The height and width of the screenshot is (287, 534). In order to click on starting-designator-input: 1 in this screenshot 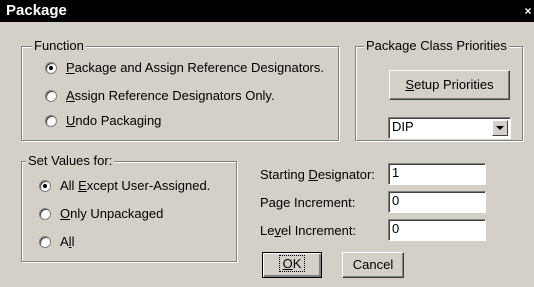, I will do `click(437, 174)`.